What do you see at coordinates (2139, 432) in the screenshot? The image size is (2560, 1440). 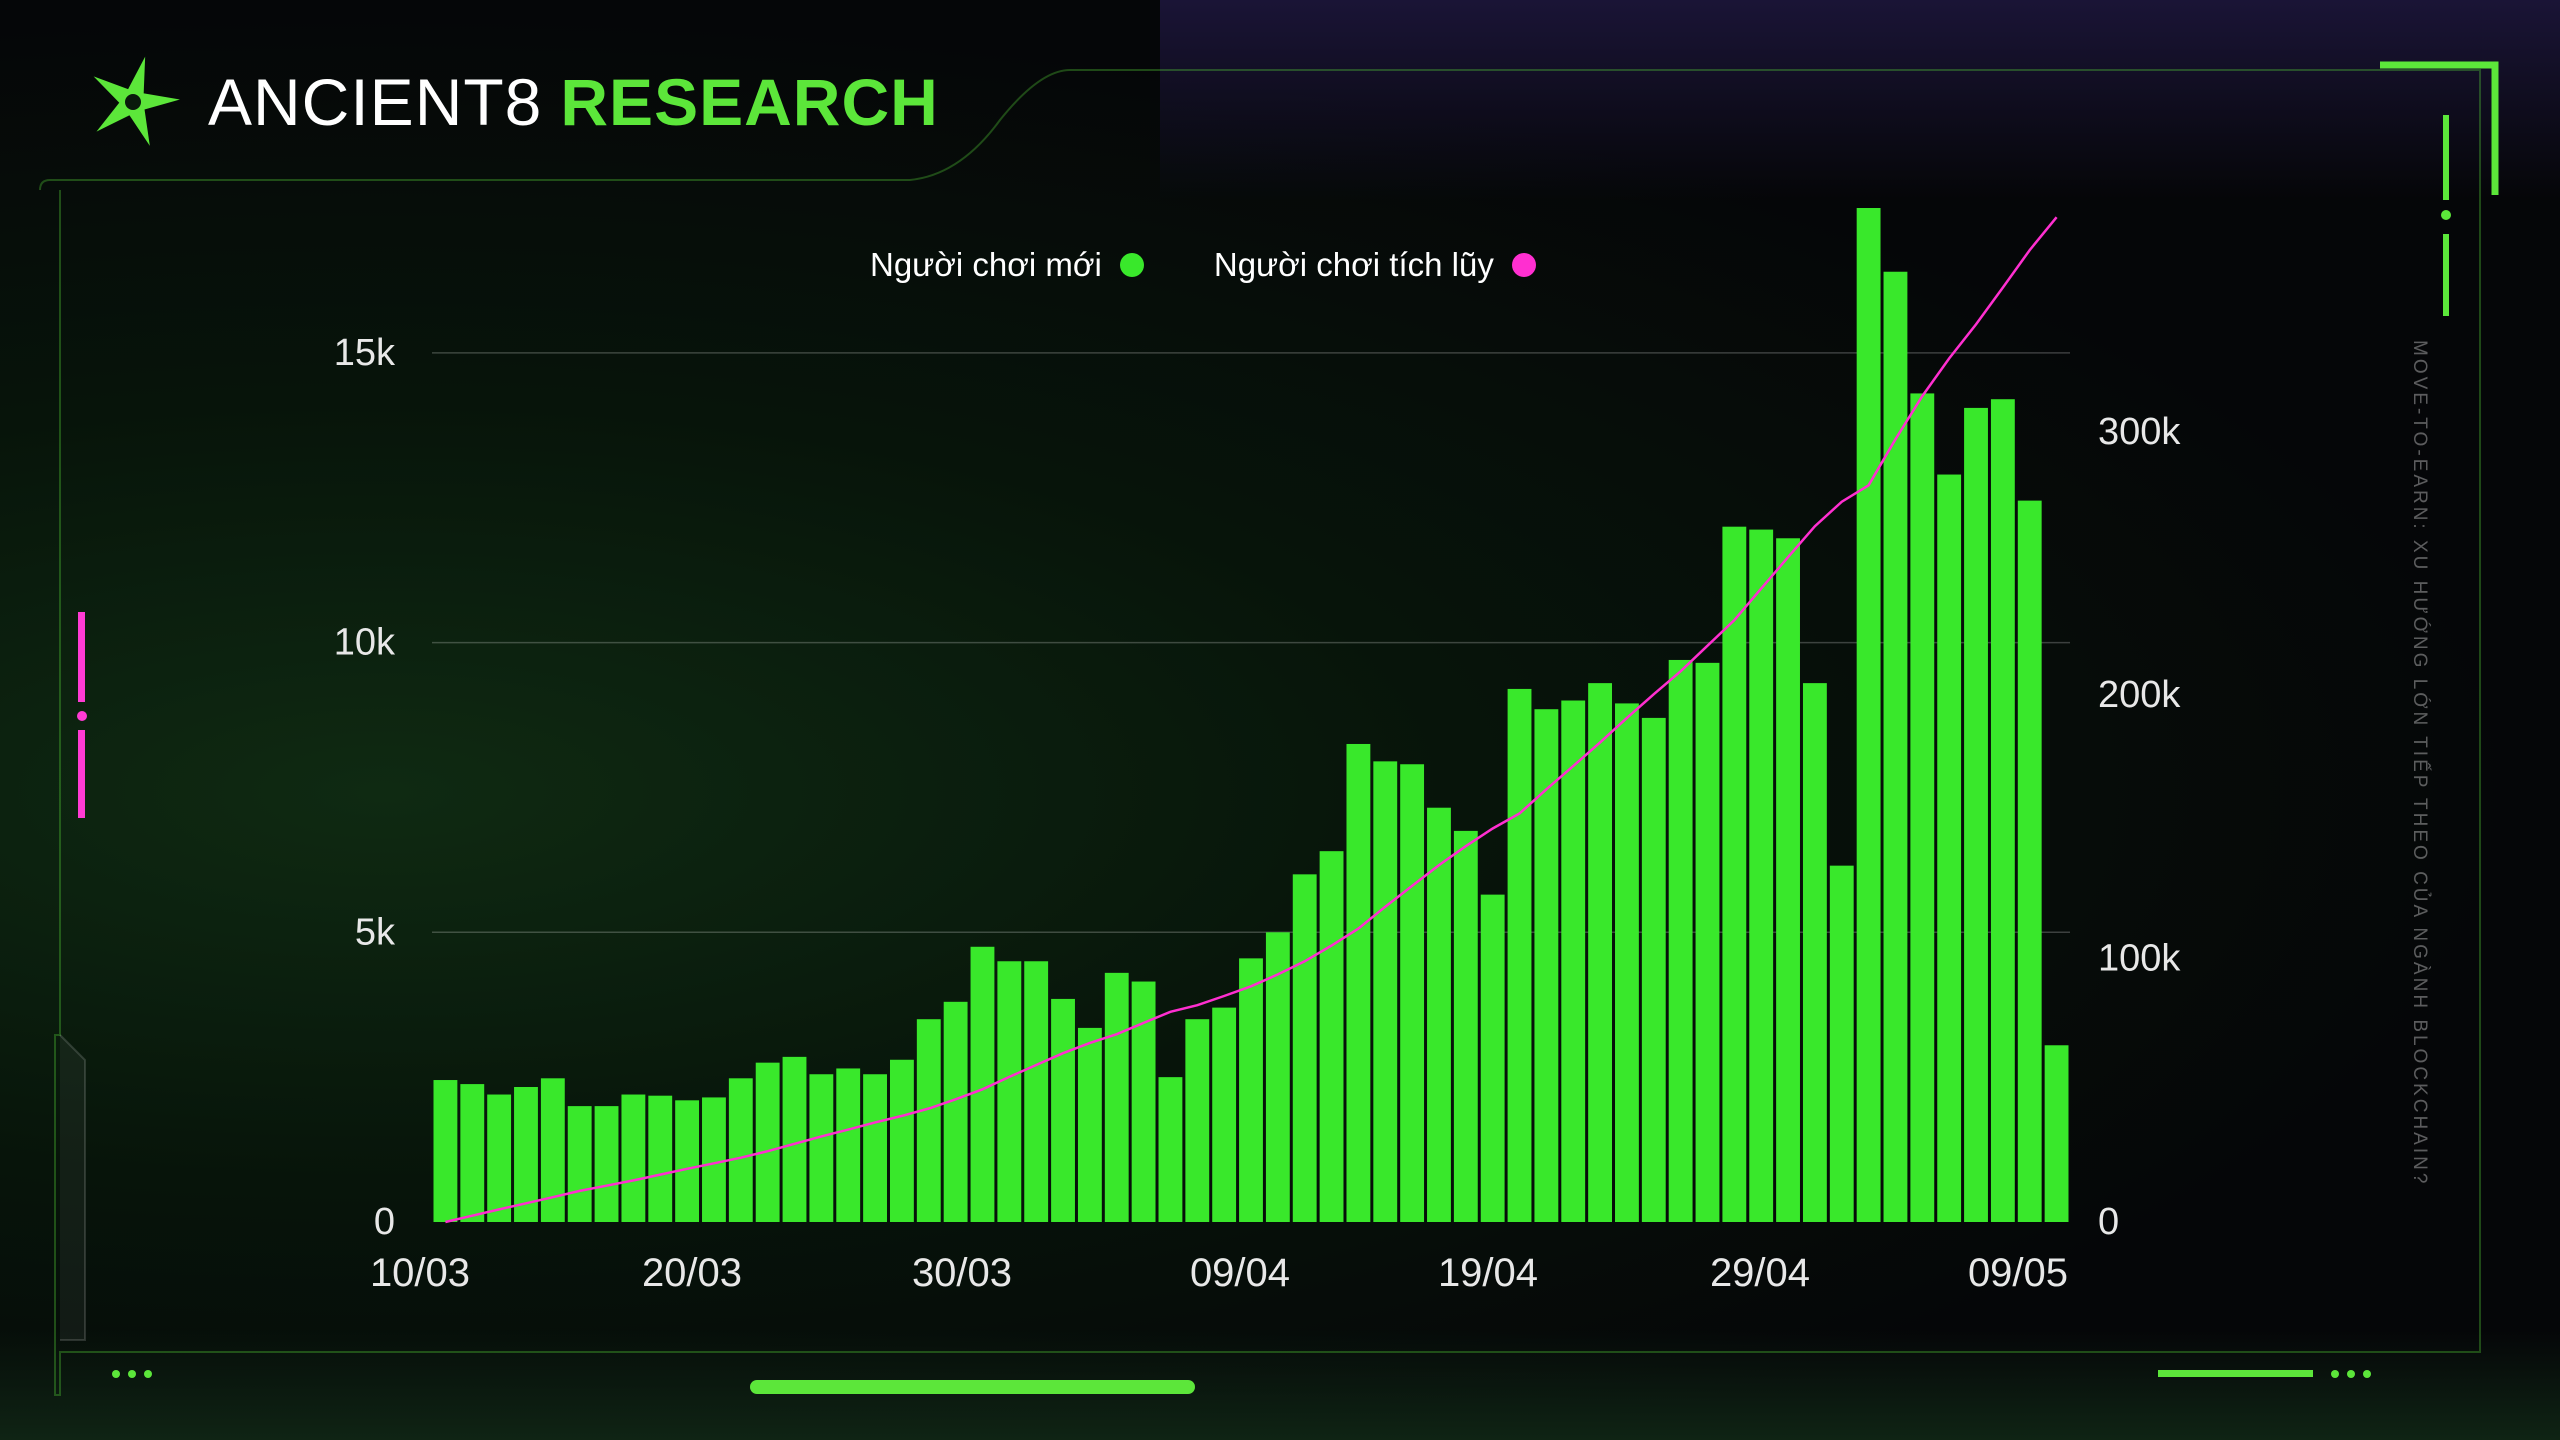 I see `y-right-tick-label: 300k` at bounding box center [2139, 432].